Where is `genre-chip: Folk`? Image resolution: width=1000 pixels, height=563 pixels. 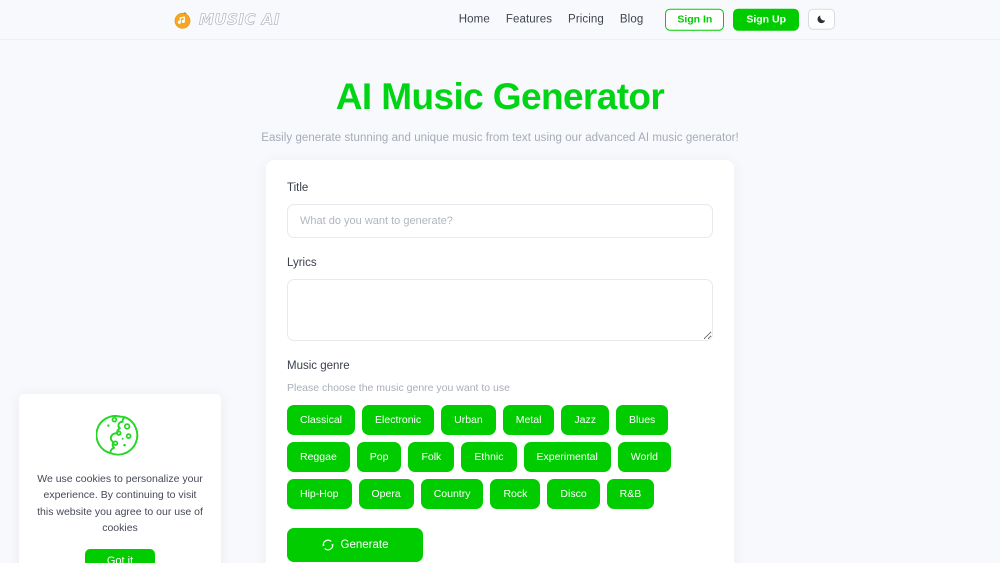
genre-chip: Folk is located at coordinates (431, 457).